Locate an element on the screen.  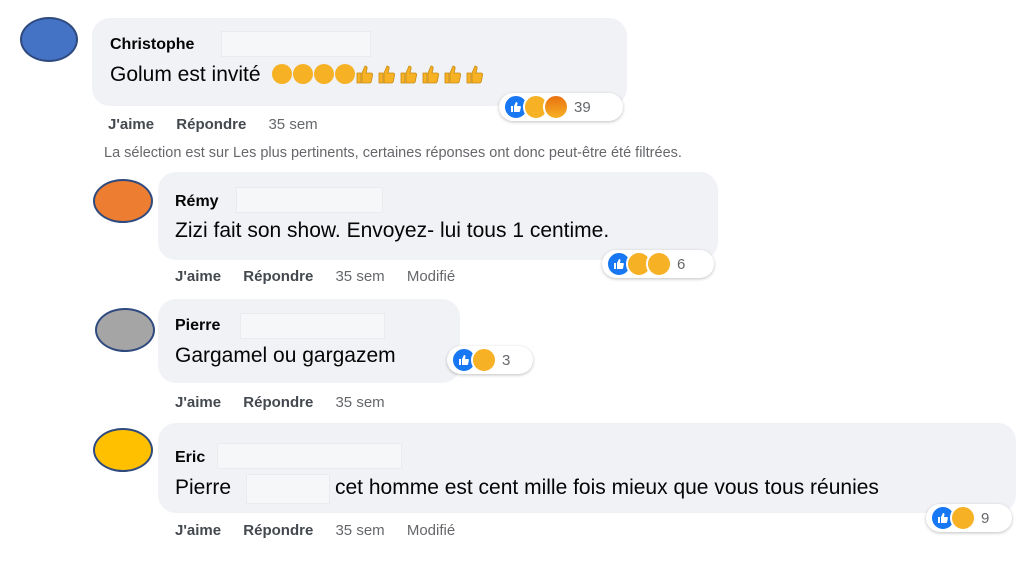
comment-author: Eric is located at coordinates (190, 458).